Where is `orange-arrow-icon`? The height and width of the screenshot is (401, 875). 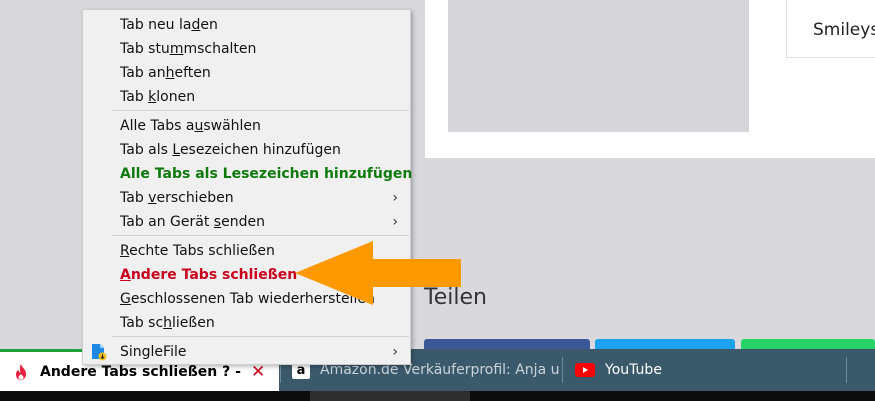 orange-arrow-icon is located at coordinates (378, 273).